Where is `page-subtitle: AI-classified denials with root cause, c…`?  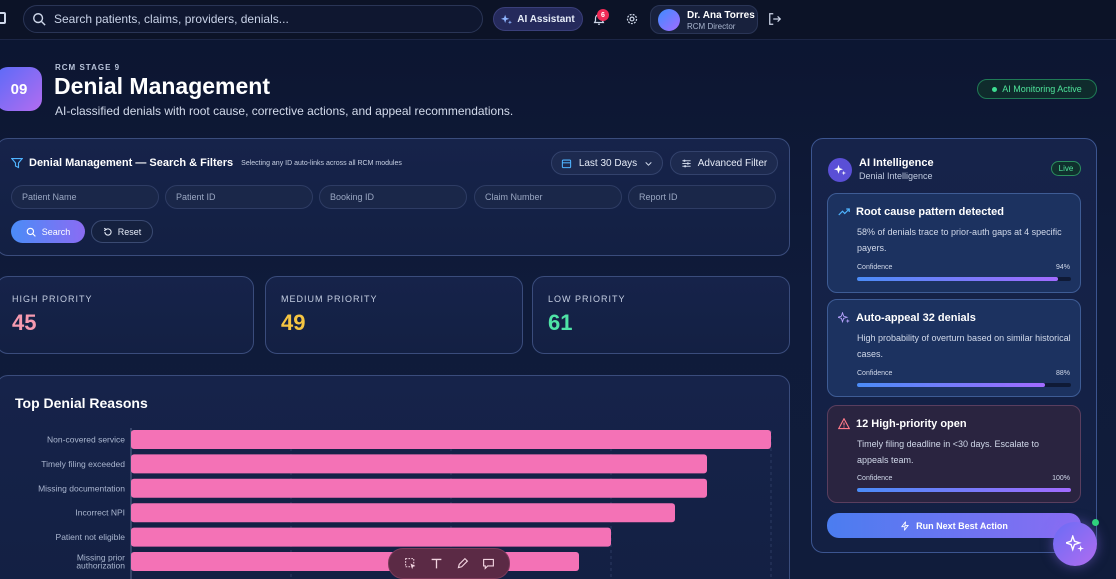
page-subtitle: AI-classified denials with root cause, c… is located at coordinates (284, 111).